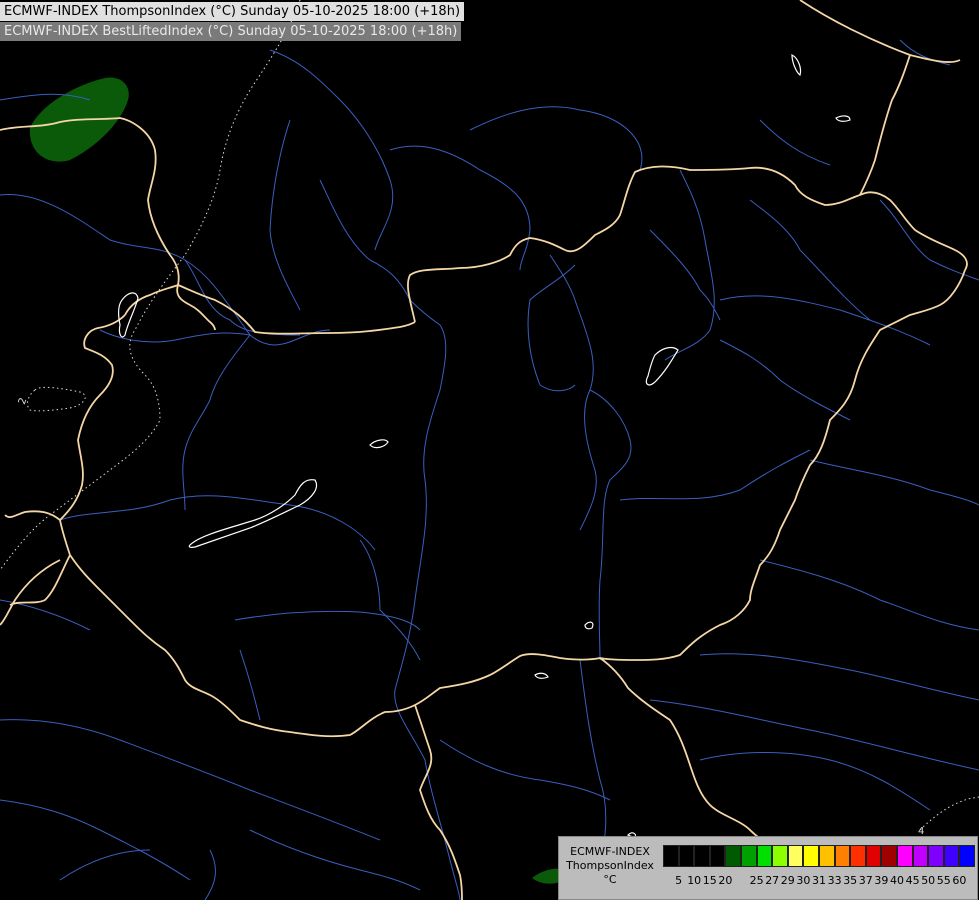 The width and height of the screenshot is (979, 900). Describe the element at coordinates (865, 880) in the screenshot. I see `legend-tick-label: 37` at that location.